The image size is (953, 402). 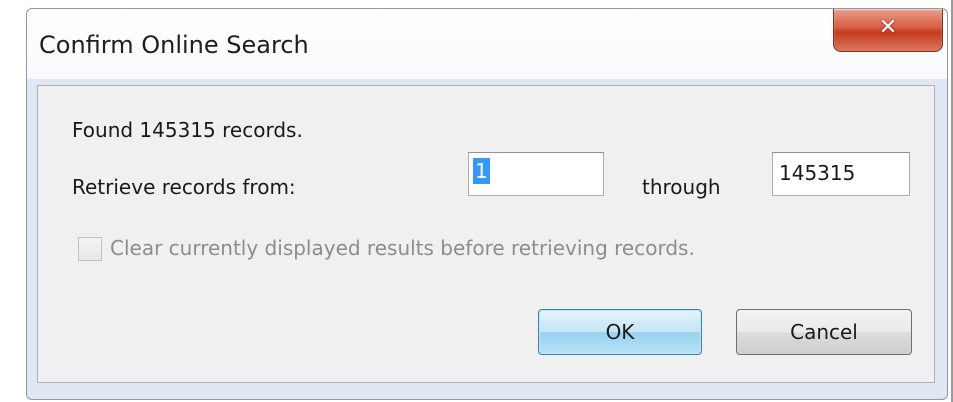 What do you see at coordinates (817, 173) in the screenshot?
I see `to-record-value: 145315` at bounding box center [817, 173].